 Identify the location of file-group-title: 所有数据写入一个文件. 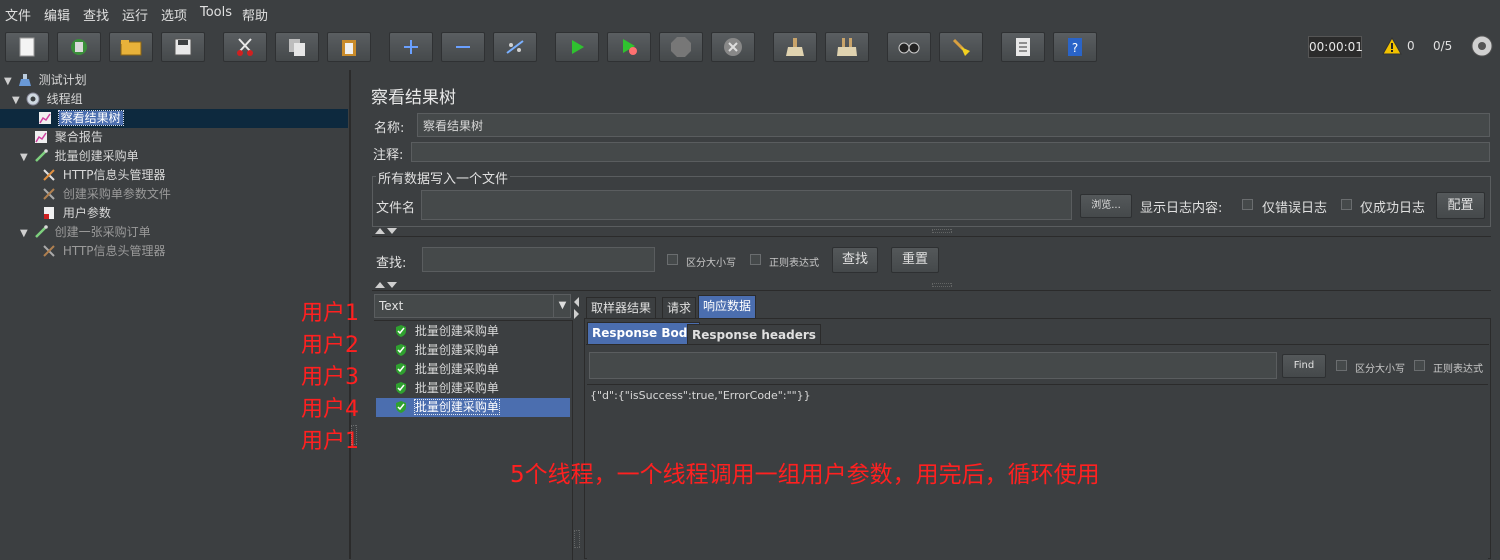
(443, 177).